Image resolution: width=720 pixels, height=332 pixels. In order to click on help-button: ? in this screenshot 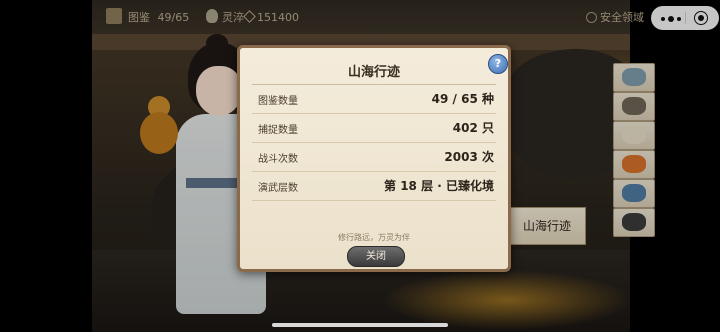, I will do `click(498, 64)`.